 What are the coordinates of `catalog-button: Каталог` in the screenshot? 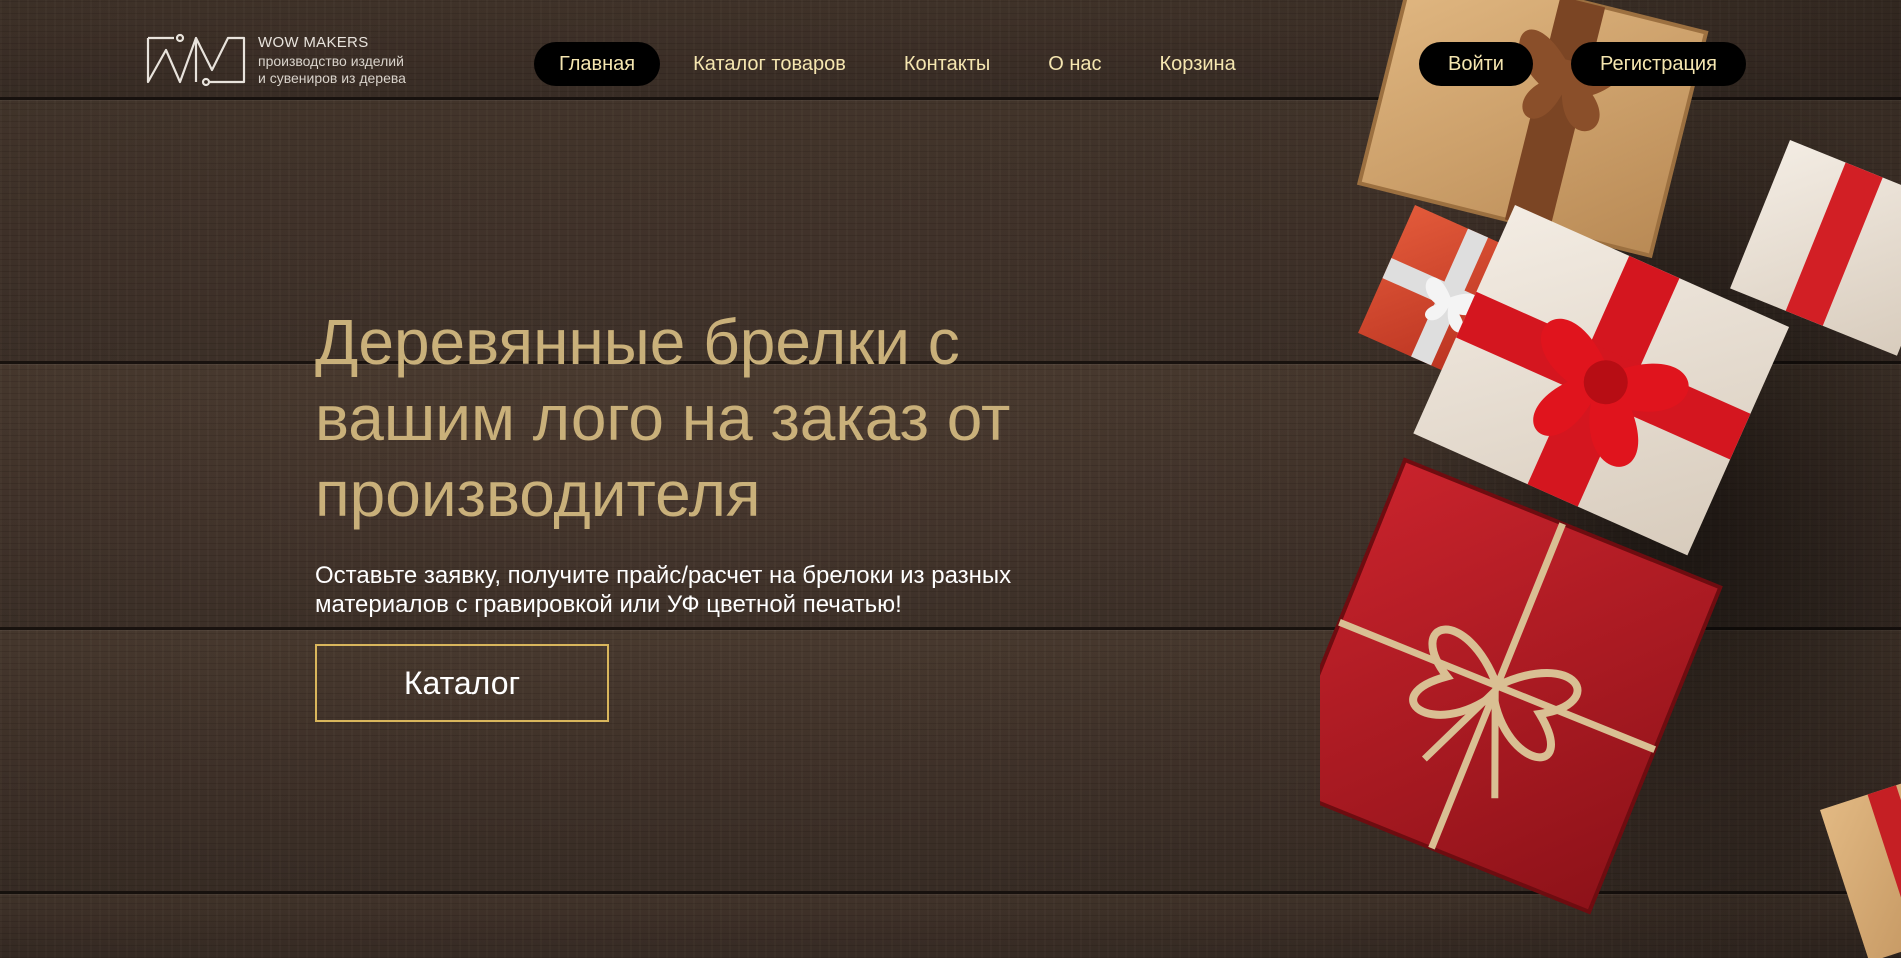 It's located at (462, 683).